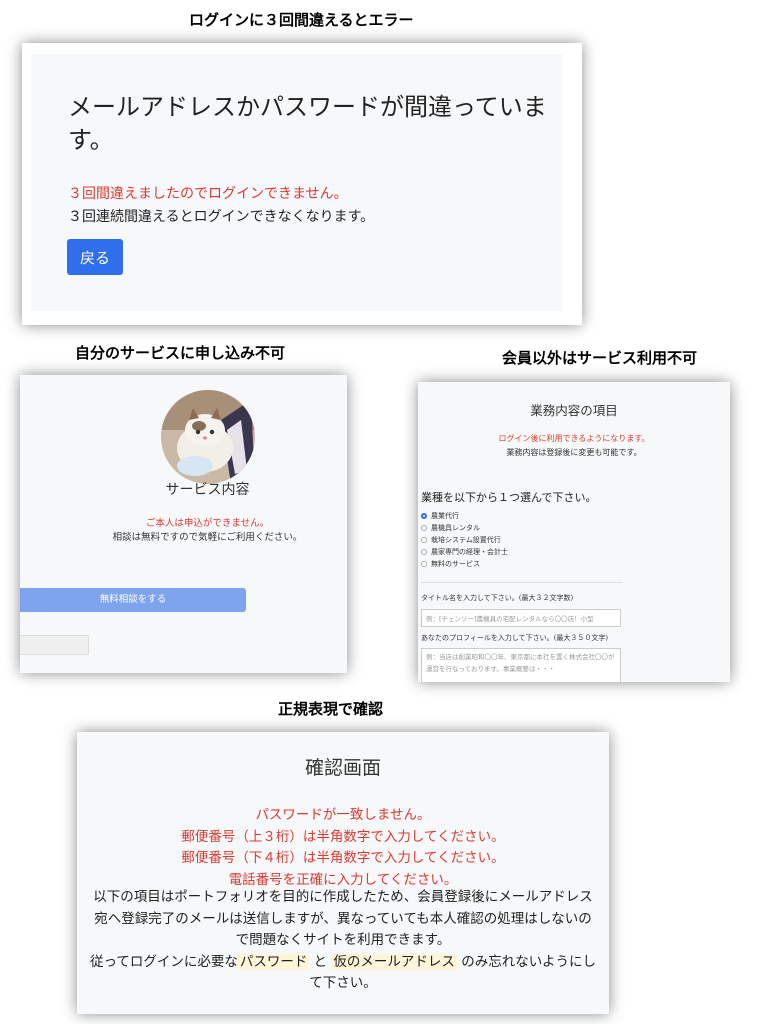 This screenshot has height=1024, width=768. I want to click on confirm-title: 確認画面, so click(342, 768).